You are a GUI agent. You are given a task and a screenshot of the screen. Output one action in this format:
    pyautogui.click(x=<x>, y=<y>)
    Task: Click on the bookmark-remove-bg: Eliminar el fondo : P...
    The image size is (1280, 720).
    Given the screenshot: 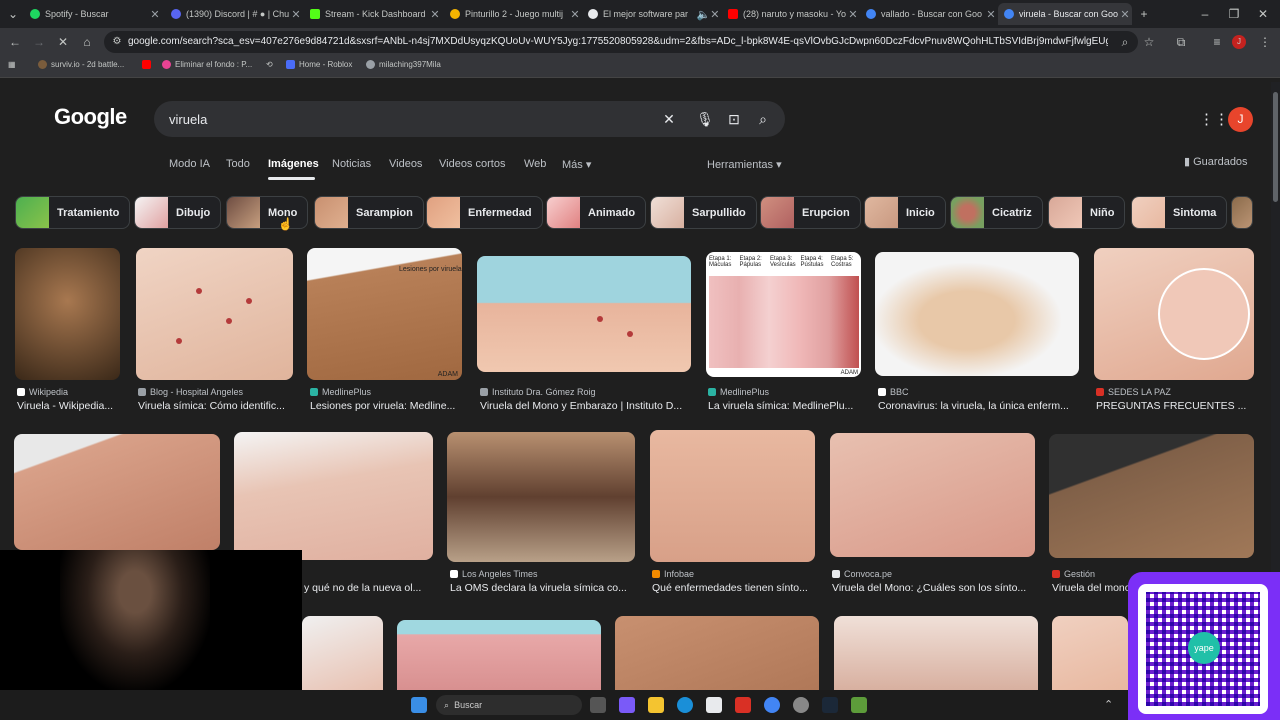 What is the action you would take?
    pyautogui.click(x=207, y=64)
    